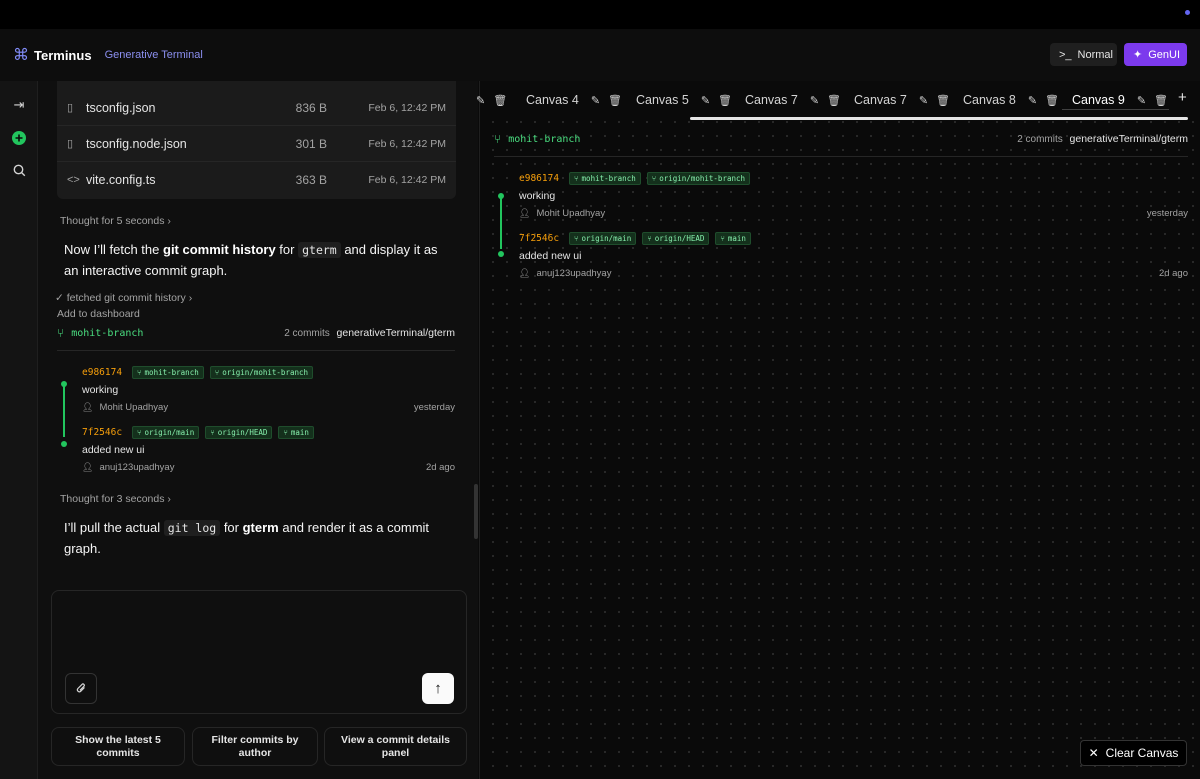  Describe the element at coordinates (395, 333) in the screenshot. I see `repo-name: generativeTerminal/gterm` at that location.